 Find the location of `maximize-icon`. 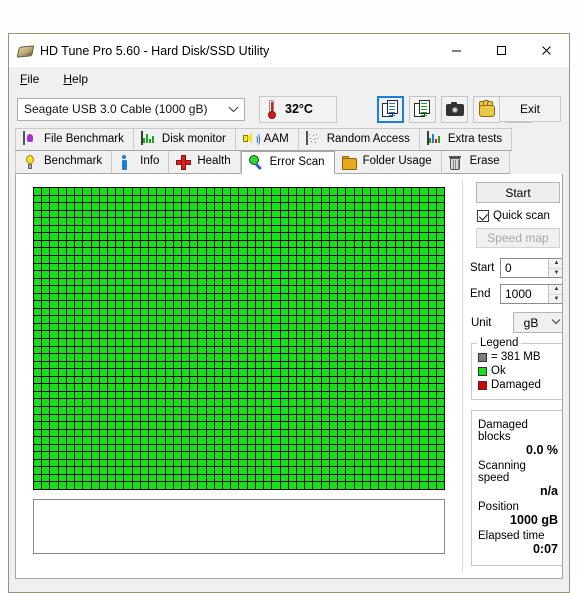

maximize-icon is located at coordinates (501, 50).